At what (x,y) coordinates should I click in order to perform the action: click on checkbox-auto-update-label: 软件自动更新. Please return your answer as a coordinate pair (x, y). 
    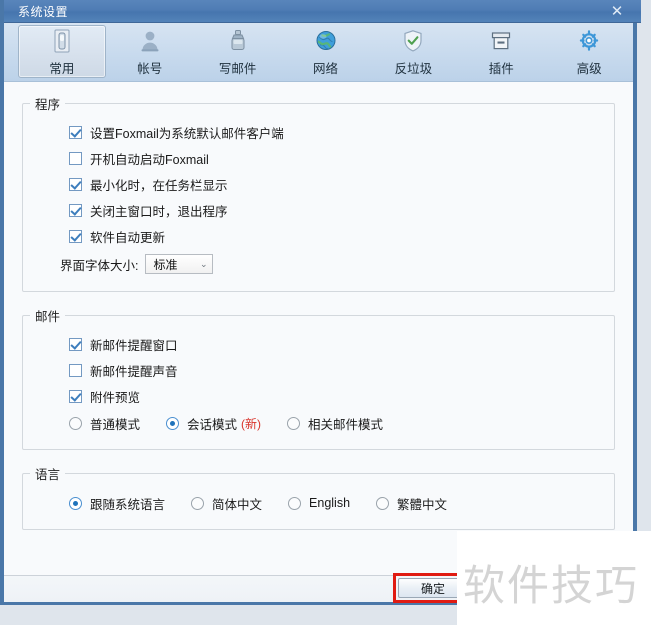
    Looking at the image, I should click on (128, 237).